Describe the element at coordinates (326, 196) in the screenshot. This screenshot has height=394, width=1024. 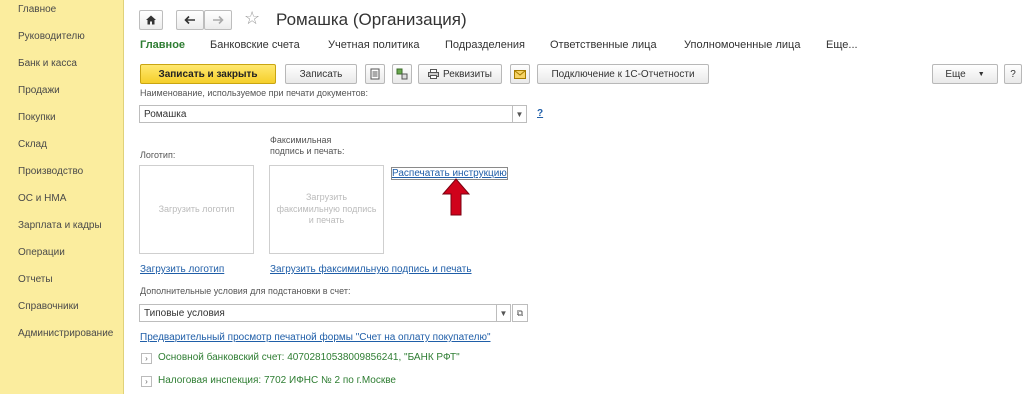
I see `facsimile-placeholder-line1: Загрузить` at that location.